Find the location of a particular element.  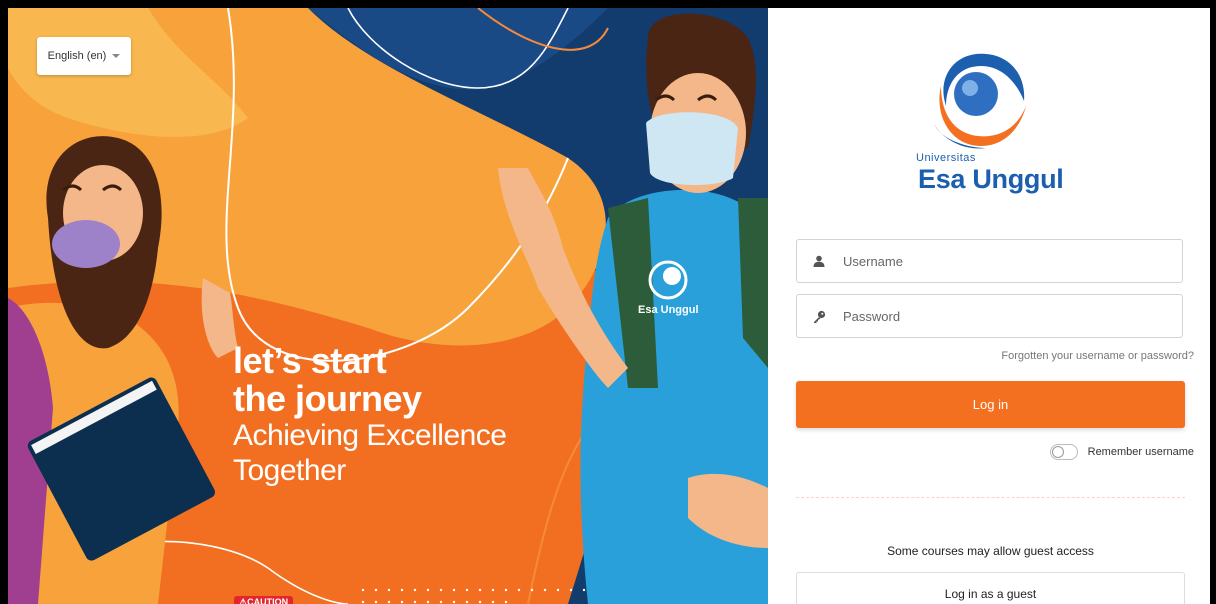

language-selector: English (en) is located at coordinates (84, 56).